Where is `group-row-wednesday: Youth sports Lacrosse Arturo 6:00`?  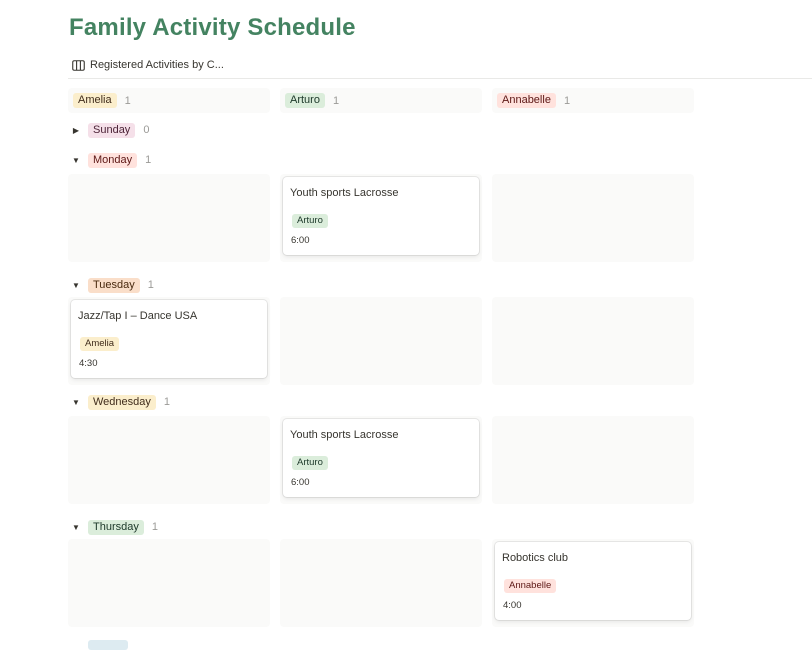 group-row-wednesday: Youth sports Lacrosse Arturo 6:00 is located at coordinates (381, 460).